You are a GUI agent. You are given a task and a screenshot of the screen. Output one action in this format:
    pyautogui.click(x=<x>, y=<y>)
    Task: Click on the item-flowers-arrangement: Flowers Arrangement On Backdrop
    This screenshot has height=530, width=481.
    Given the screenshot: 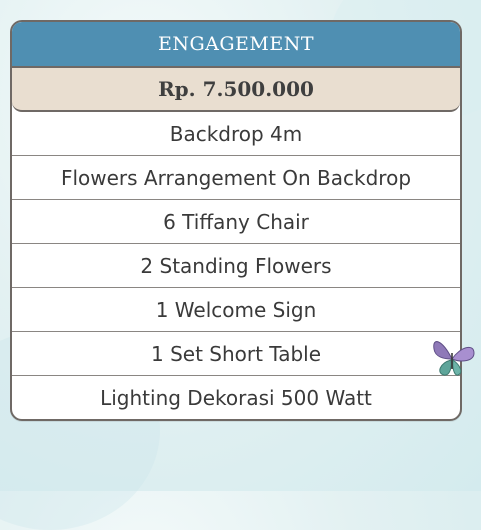 What is the action you would take?
    pyautogui.click(x=236, y=178)
    